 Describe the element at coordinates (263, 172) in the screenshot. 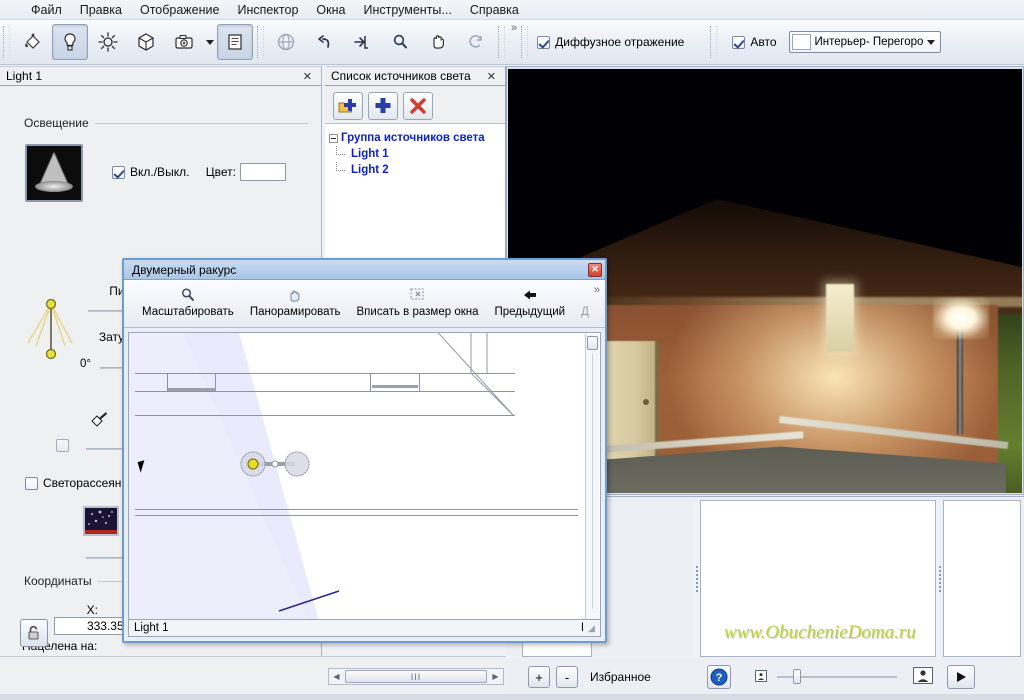

I see `color-swatch-field` at that location.